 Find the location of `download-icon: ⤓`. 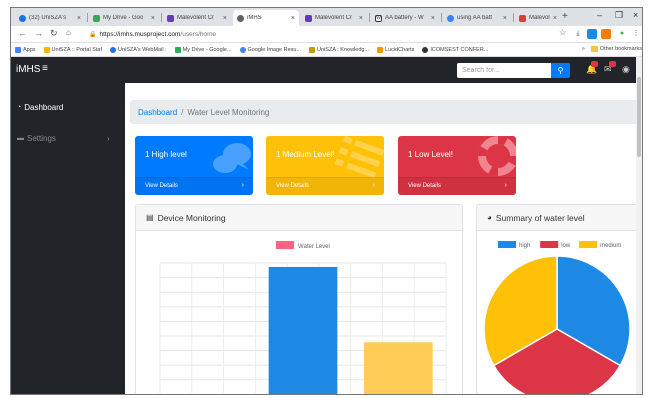

download-icon: ⤓ is located at coordinates (578, 34).